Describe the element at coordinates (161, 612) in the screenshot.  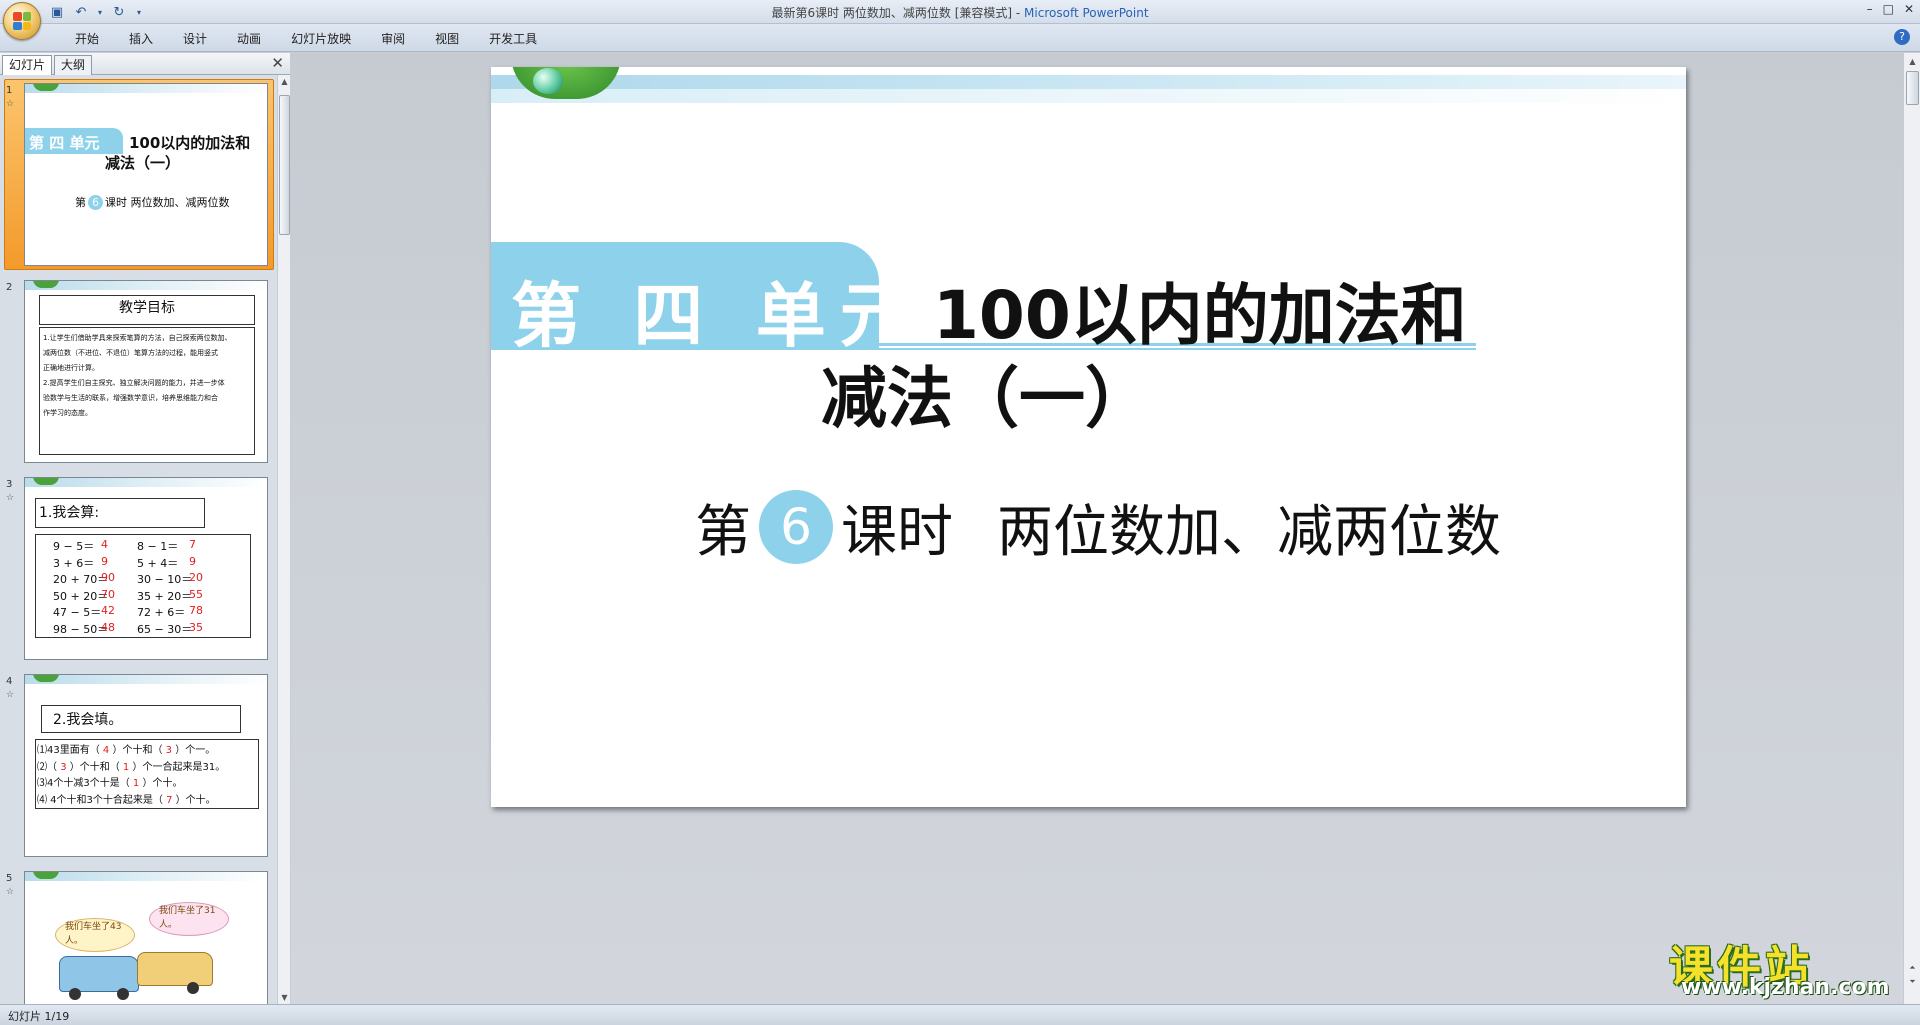
I see `math-problem: 72 + 6＝` at that location.